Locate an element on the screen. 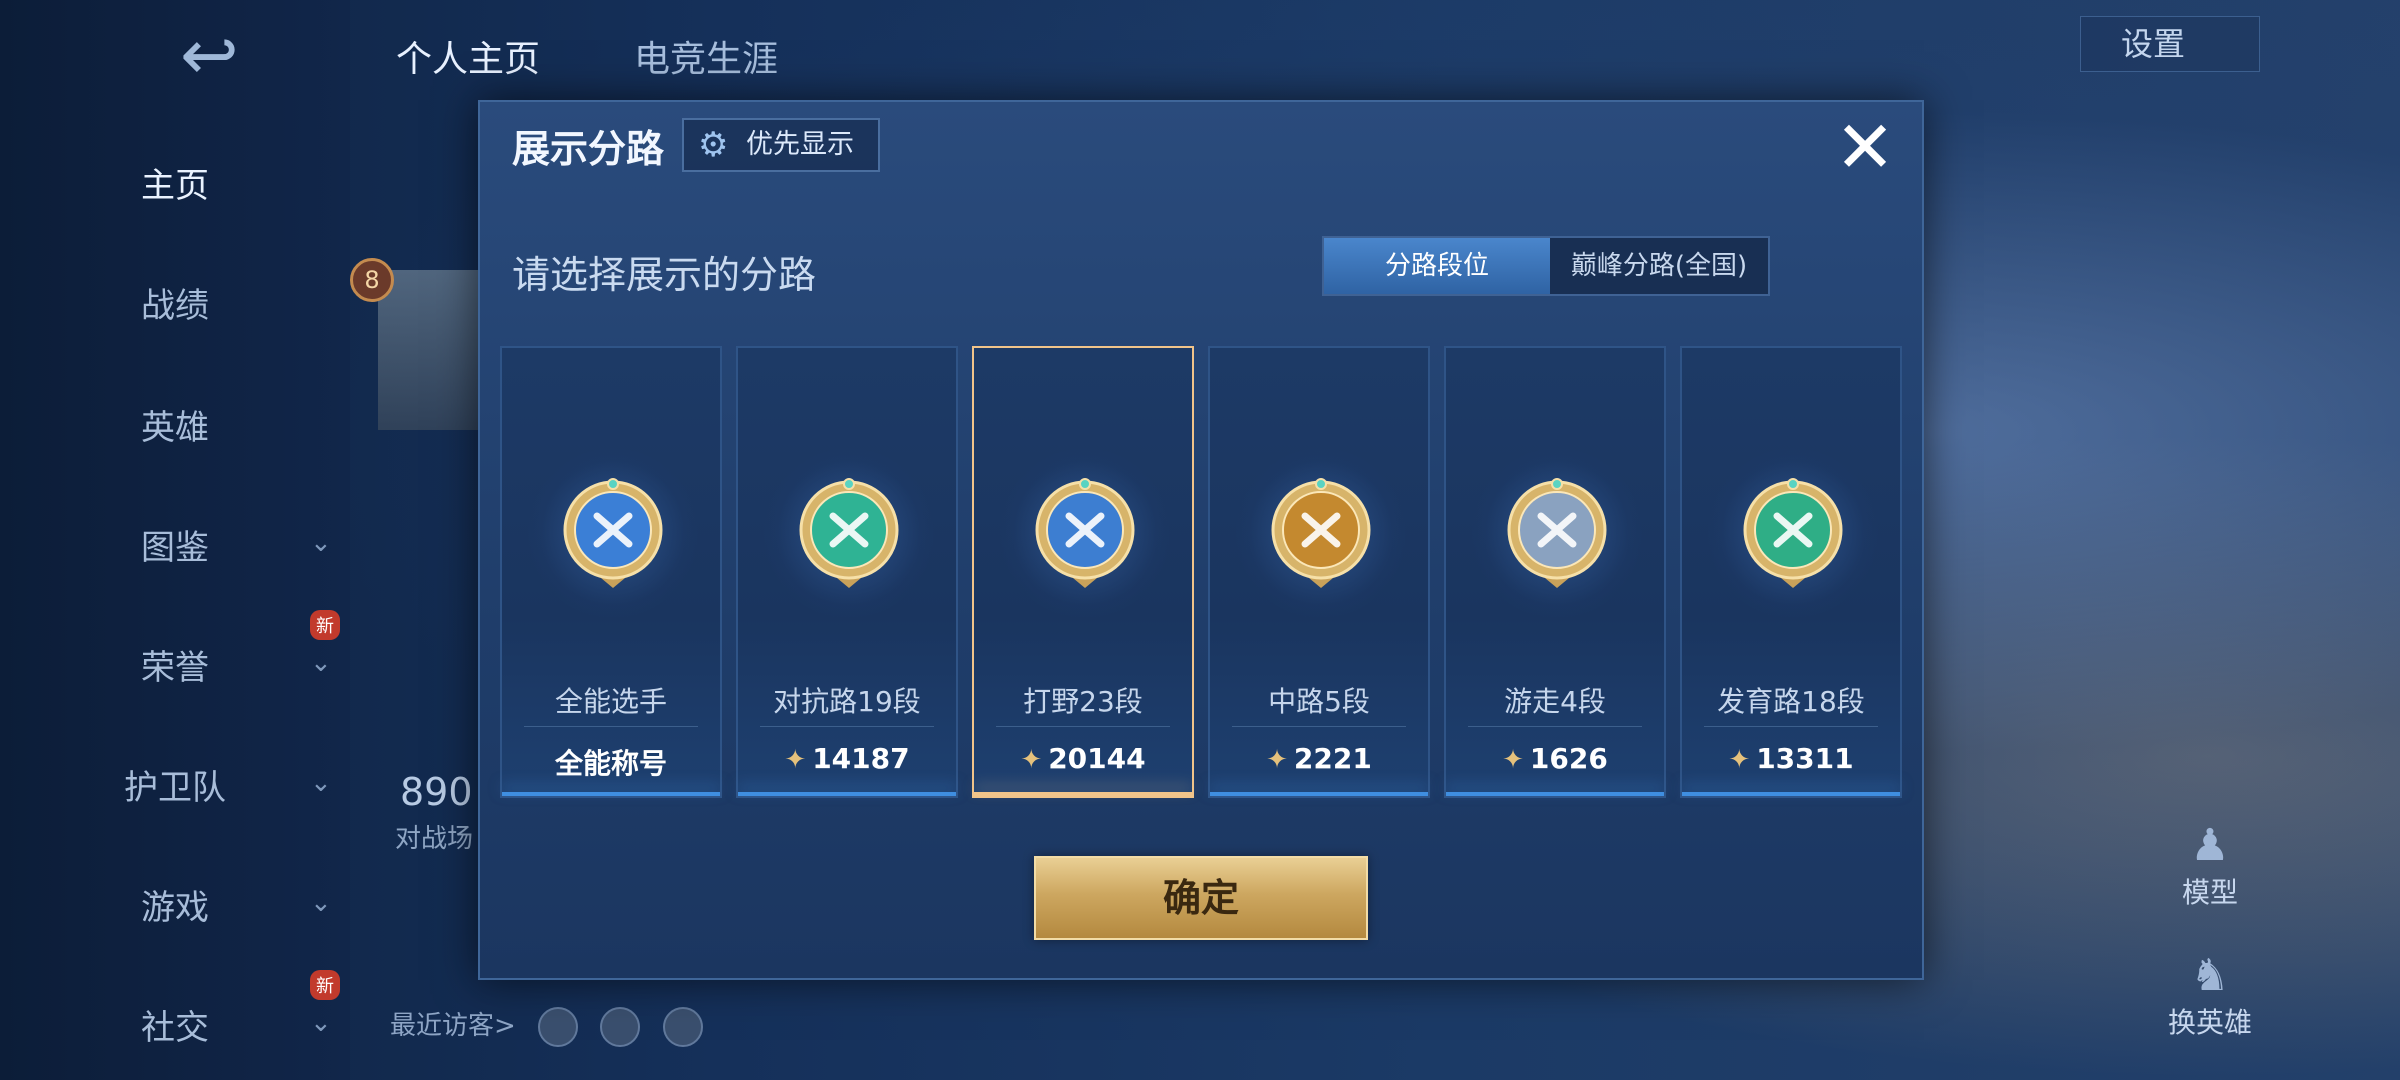  sidebar-item-social: 社交新 ⌄ is located at coordinates (175, 1009).